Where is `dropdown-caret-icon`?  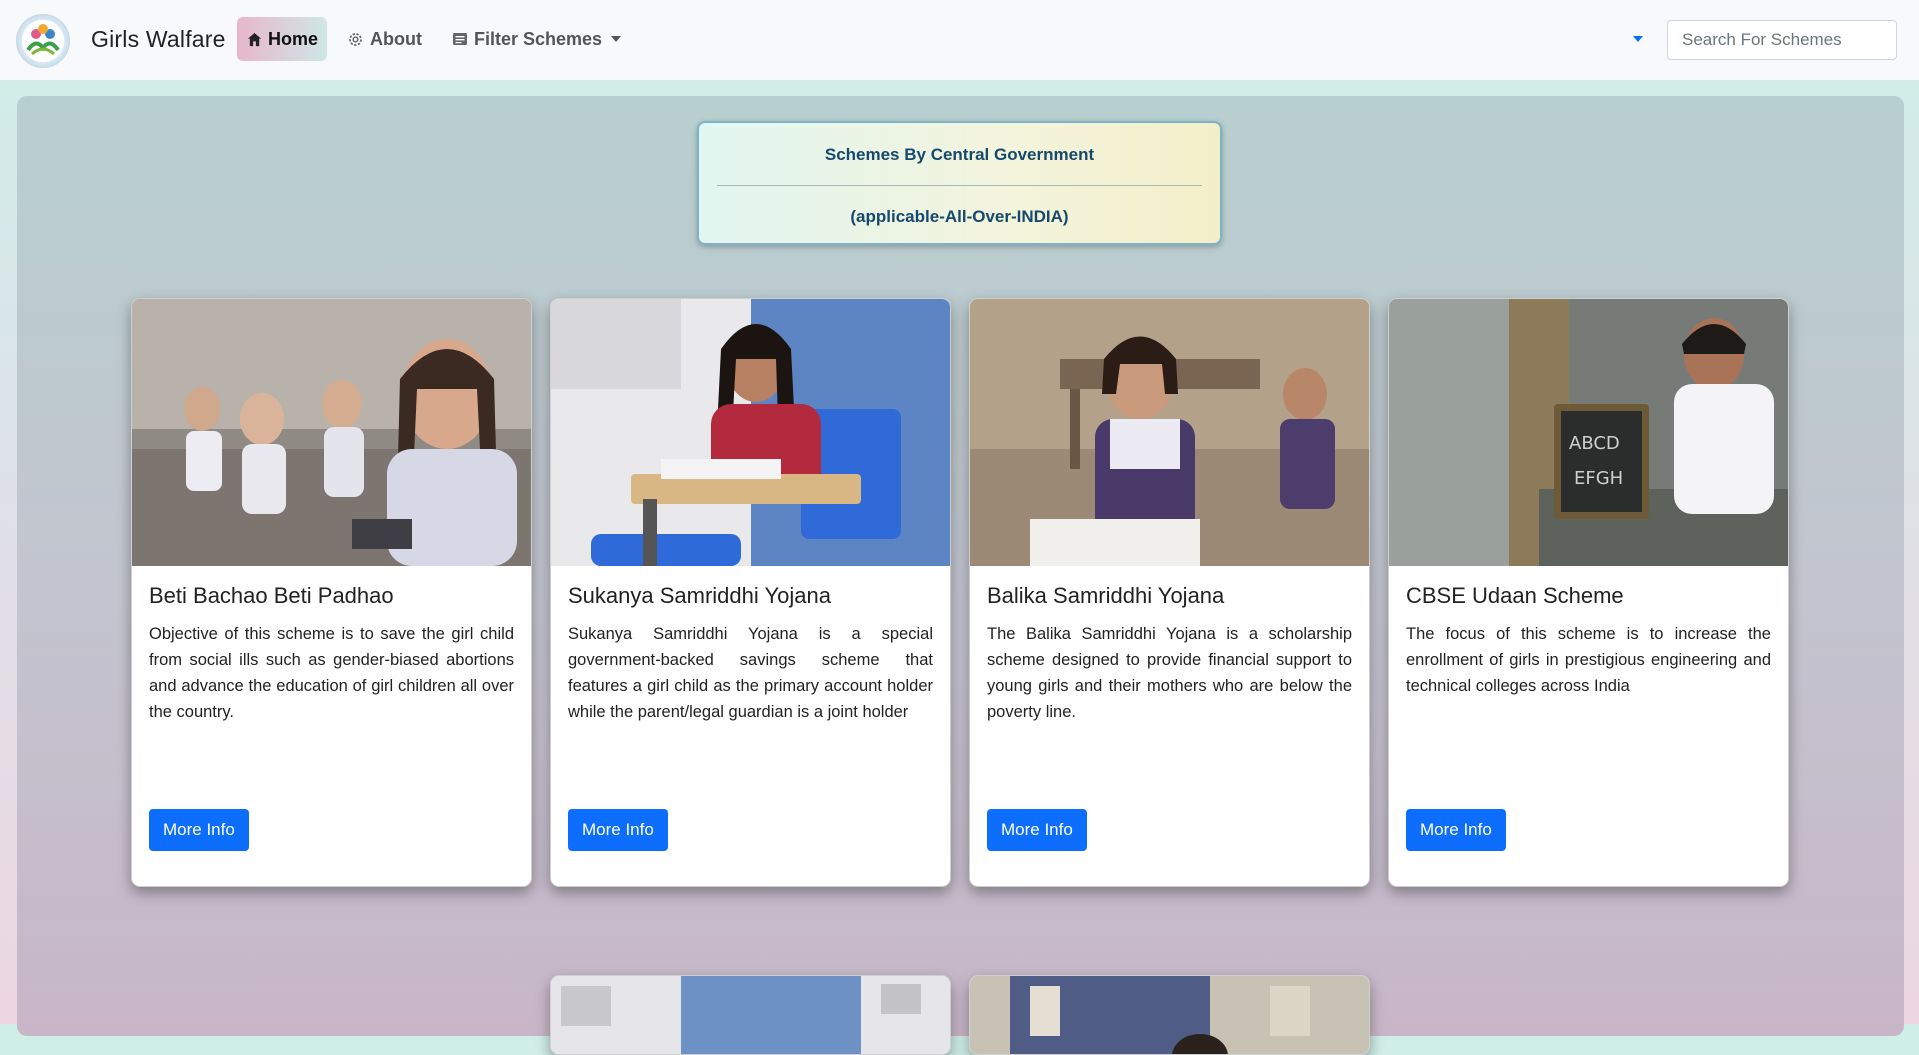 dropdown-caret-icon is located at coordinates (1638, 39).